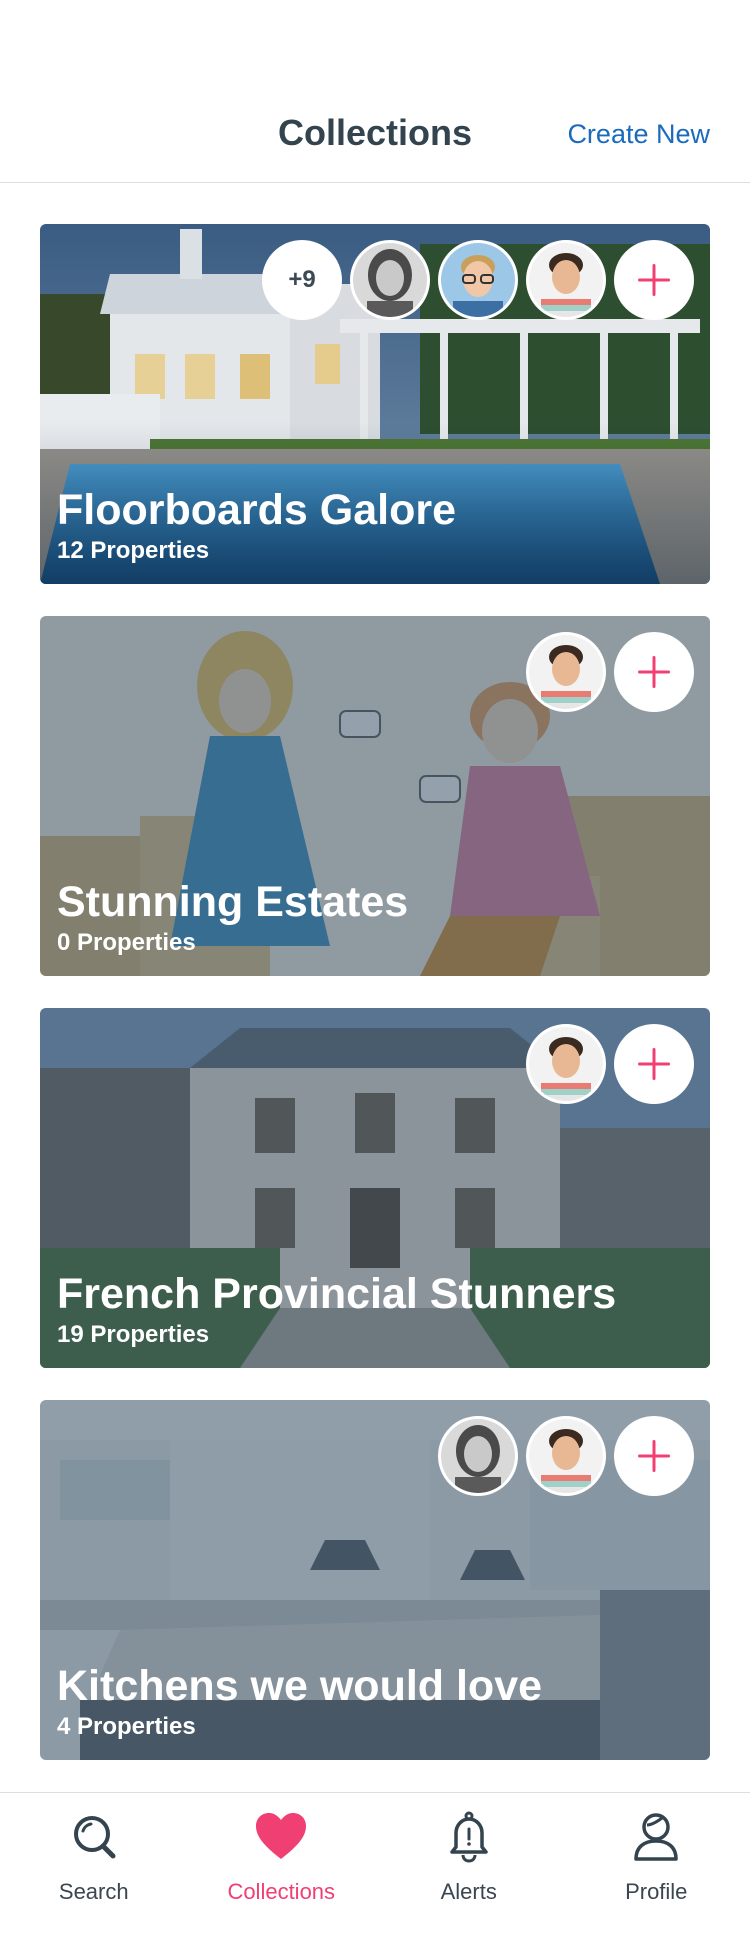 The width and height of the screenshot is (750, 1960). I want to click on tab-search: Search, so click(94, 1876).